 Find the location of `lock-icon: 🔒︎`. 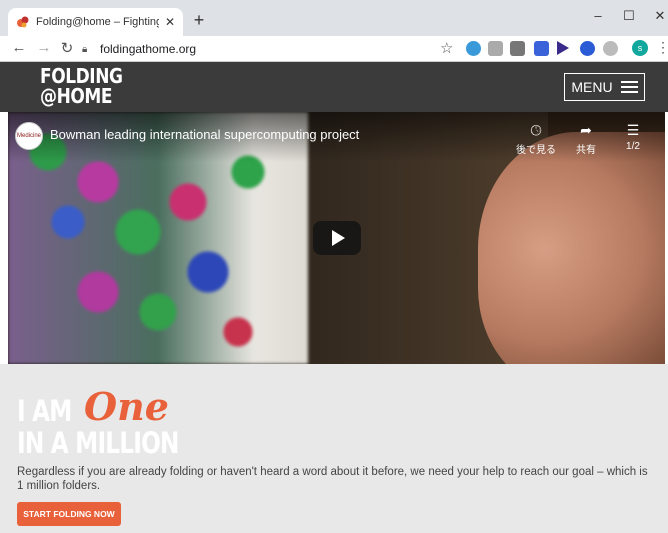

lock-icon: 🔒︎ is located at coordinates (85, 49).